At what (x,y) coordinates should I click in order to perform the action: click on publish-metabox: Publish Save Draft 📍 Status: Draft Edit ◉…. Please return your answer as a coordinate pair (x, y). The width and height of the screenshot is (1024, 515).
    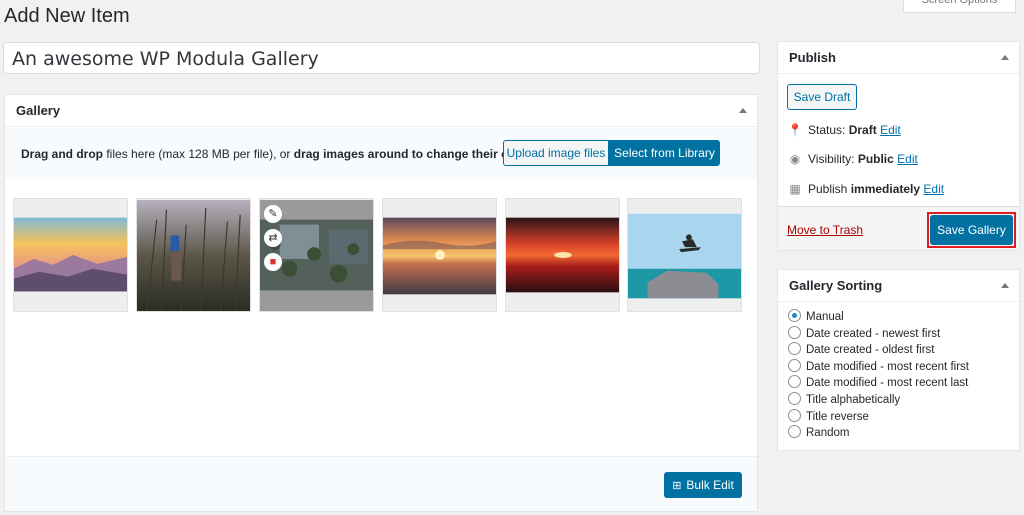
    Looking at the image, I should click on (898, 146).